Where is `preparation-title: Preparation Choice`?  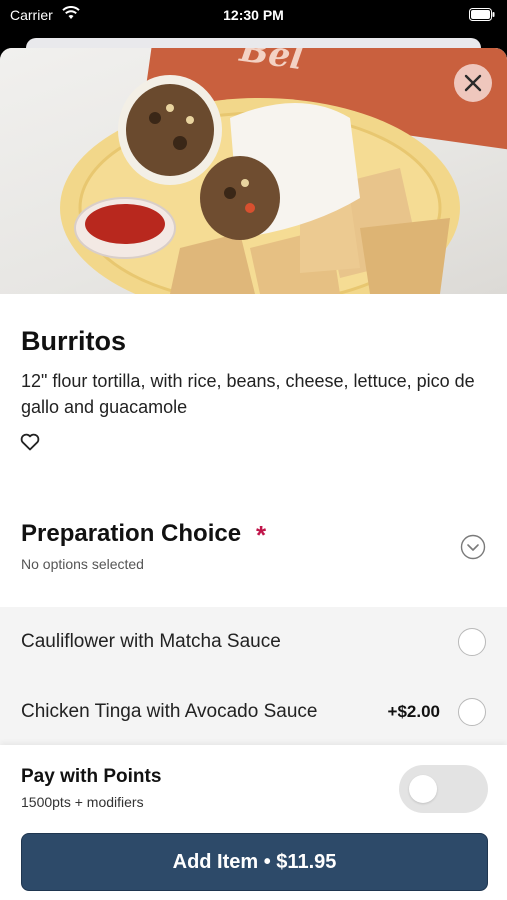
preparation-title: Preparation Choice is located at coordinates (131, 533).